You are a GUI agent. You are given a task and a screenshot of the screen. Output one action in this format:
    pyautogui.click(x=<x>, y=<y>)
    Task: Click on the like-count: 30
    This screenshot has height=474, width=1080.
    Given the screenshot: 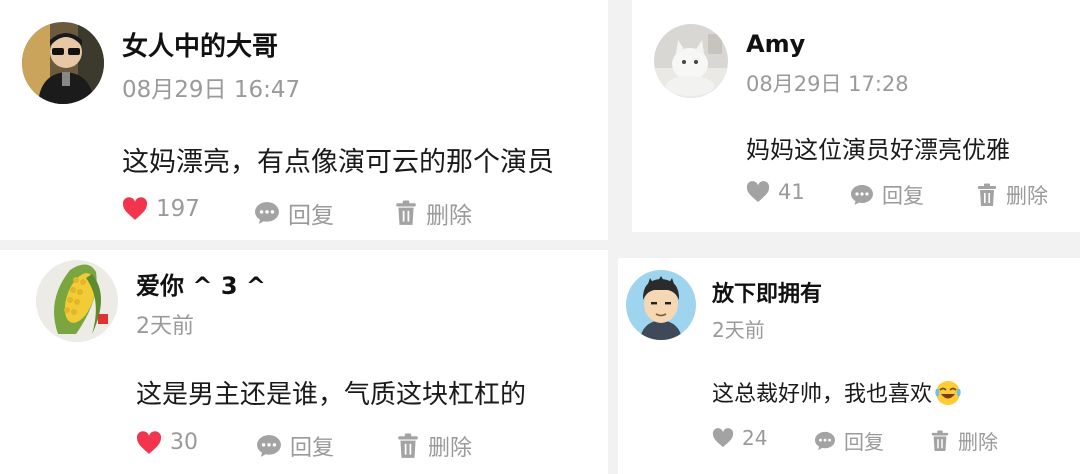 What is the action you would take?
    pyautogui.click(x=184, y=442)
    